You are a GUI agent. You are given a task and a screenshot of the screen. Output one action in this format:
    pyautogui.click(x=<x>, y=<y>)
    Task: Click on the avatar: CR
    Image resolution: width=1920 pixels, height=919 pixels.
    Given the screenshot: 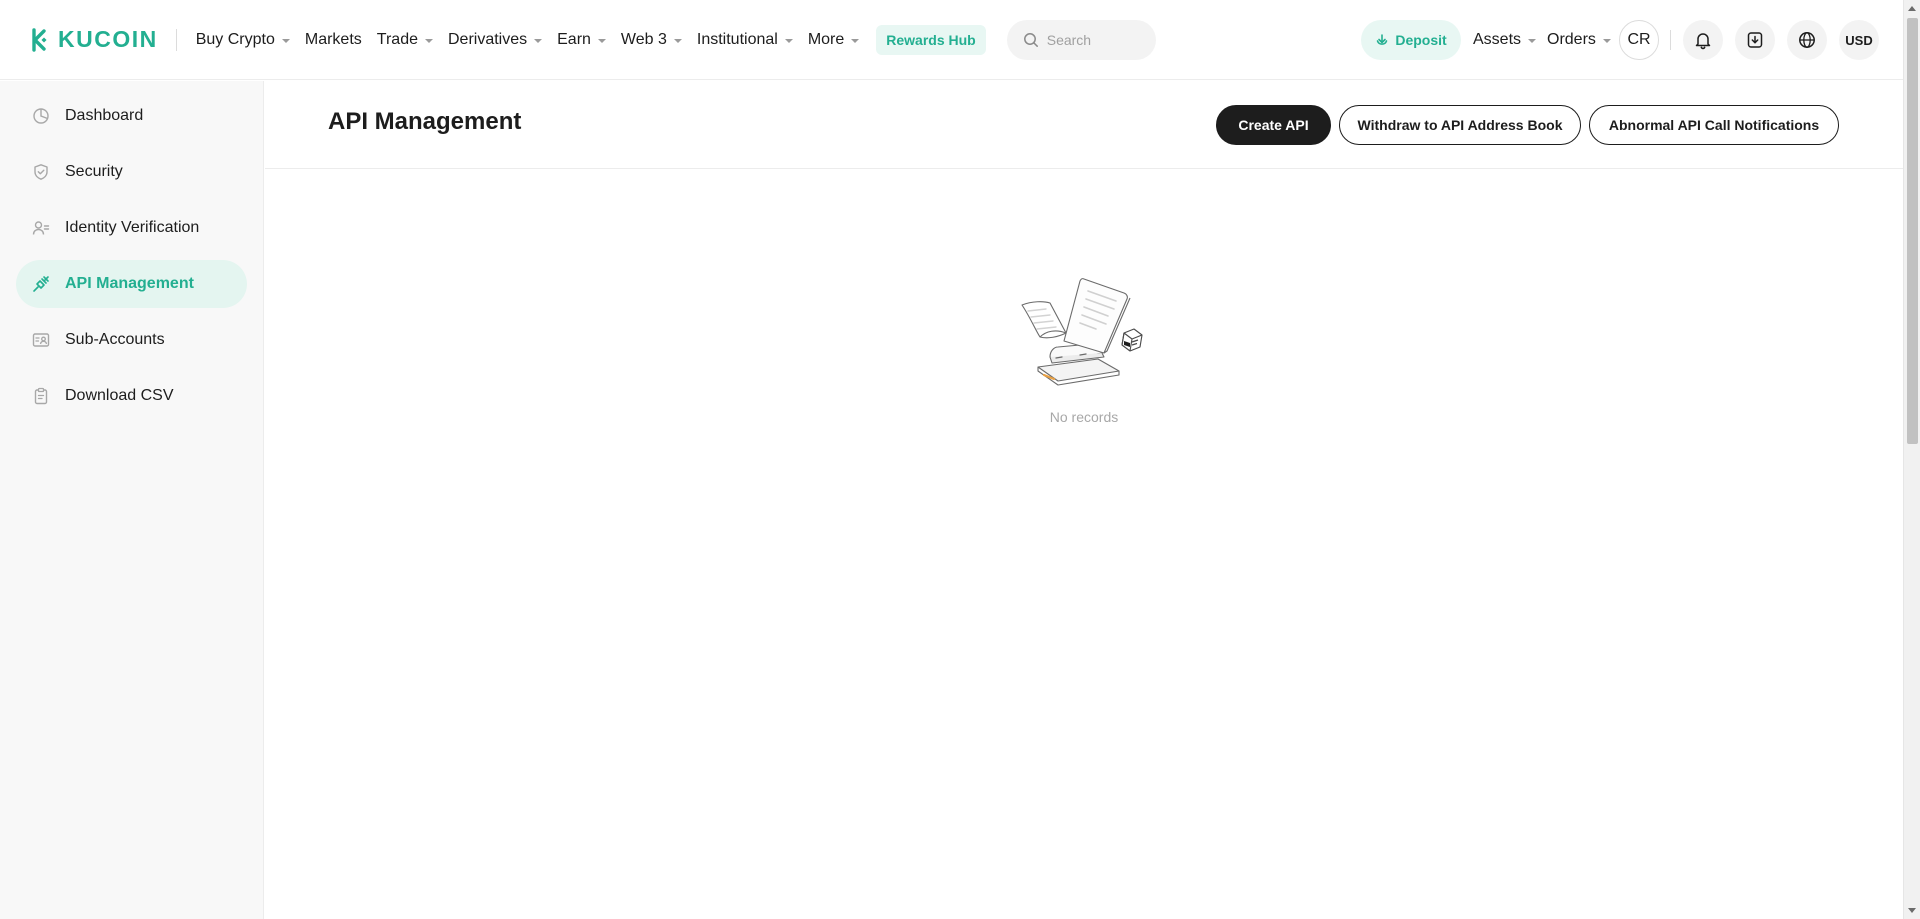 What is the action you would take?
    pyautogui.click(x=1639, y=40)
    